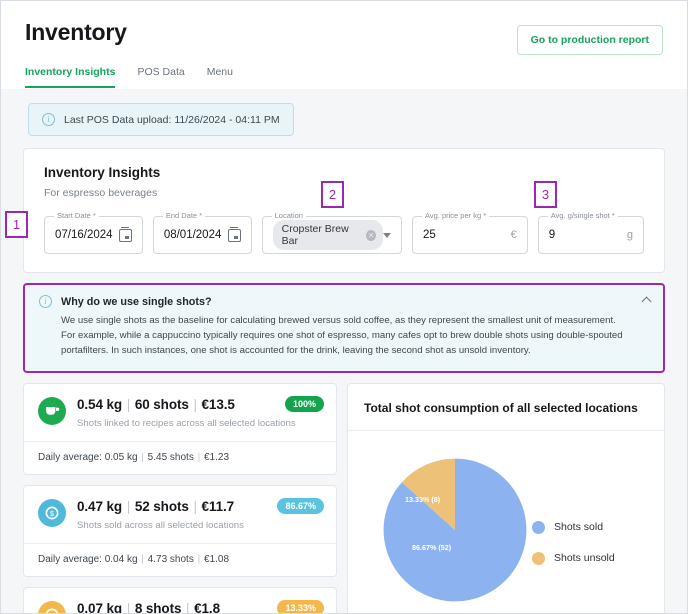 Image resolution: width=688 pixels, height=614 pixels. Describe the element at coordinates (70, 77) in the screenshot. I see `tab-inventory-insights: Inventory Insights` at that location.